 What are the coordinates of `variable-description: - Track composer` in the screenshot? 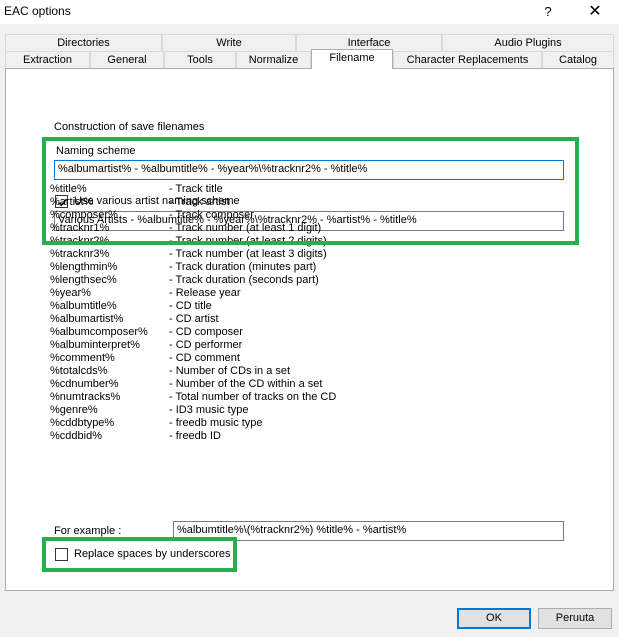 It's located at (211, 215).